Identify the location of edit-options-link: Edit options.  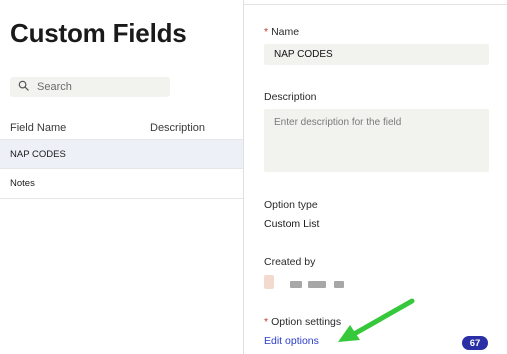
(291, 341).